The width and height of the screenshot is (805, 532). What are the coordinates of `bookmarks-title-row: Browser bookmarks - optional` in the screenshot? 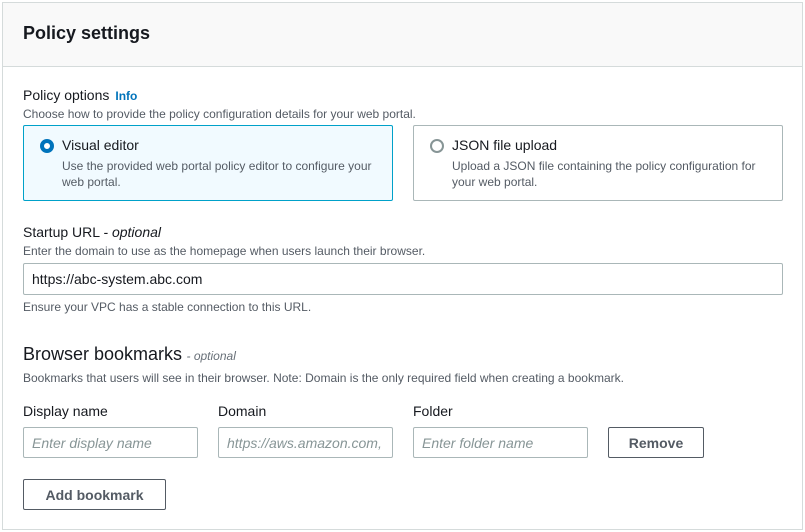 It's located at (129, 354).